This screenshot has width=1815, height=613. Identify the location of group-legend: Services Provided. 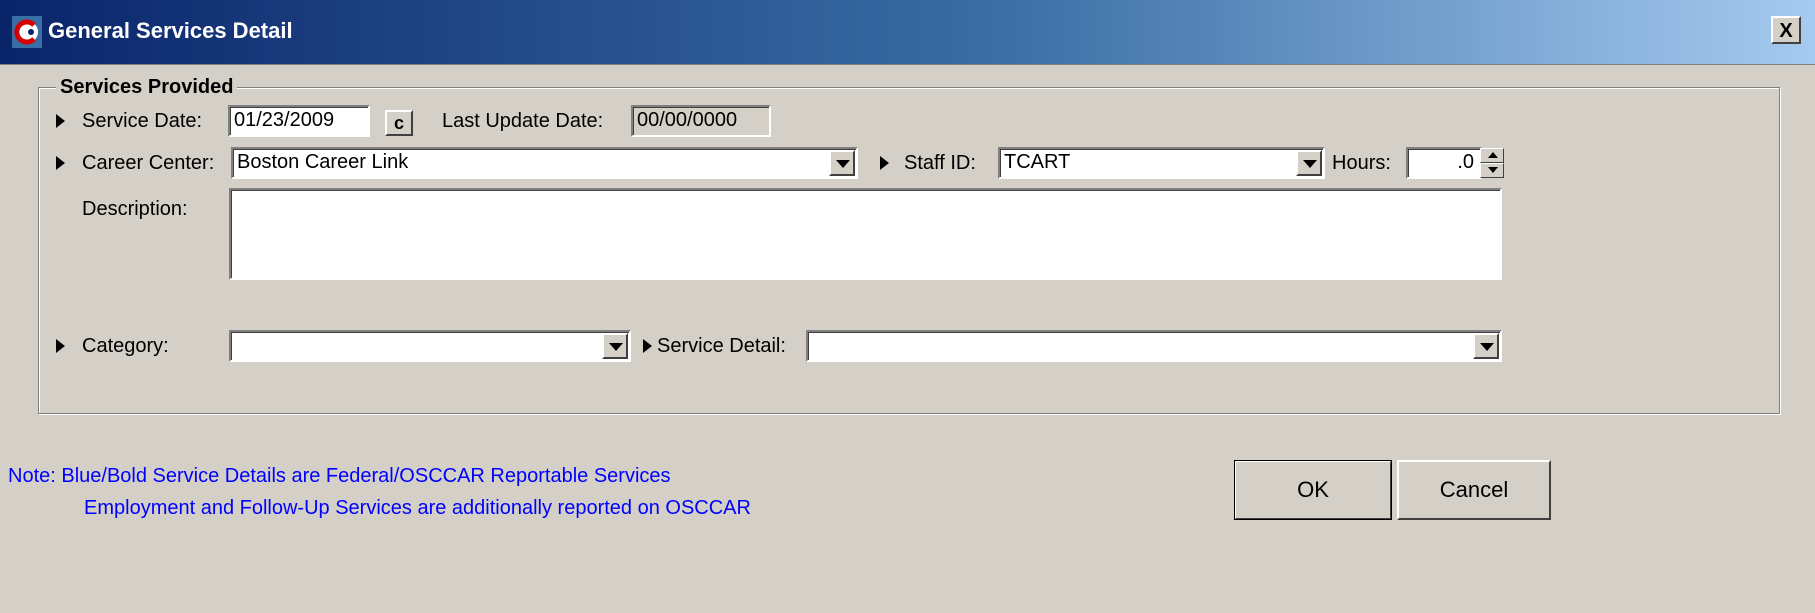
(147, 87).